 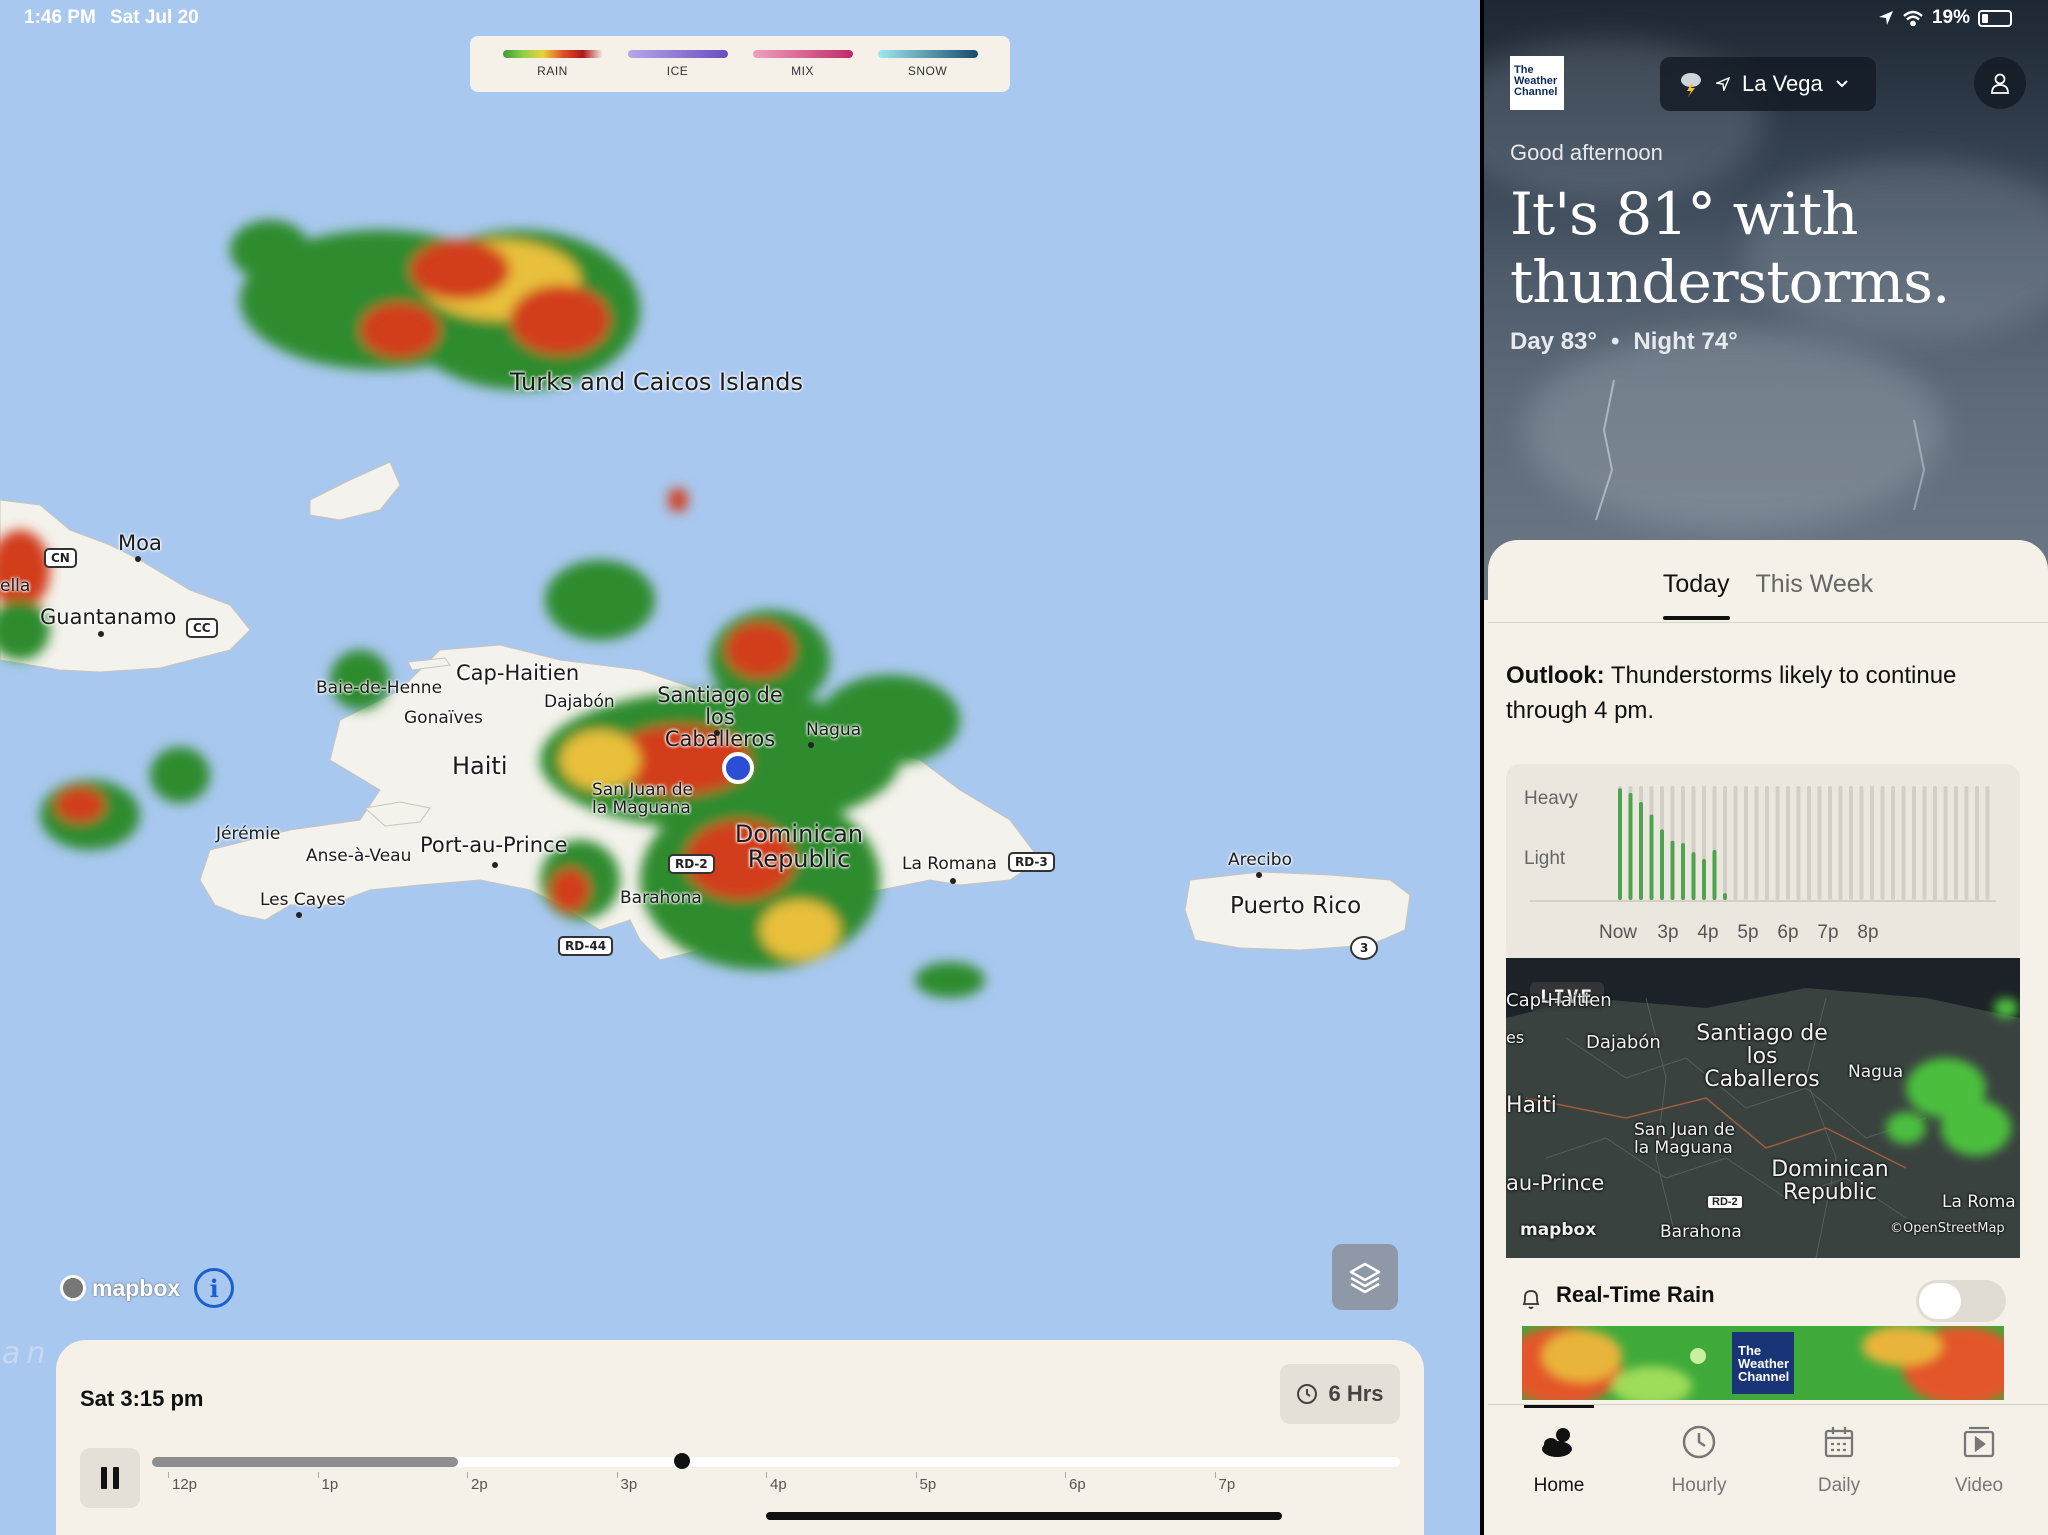 I want to click on legend-item-snow: SNOW, so click(x=928, y=64).